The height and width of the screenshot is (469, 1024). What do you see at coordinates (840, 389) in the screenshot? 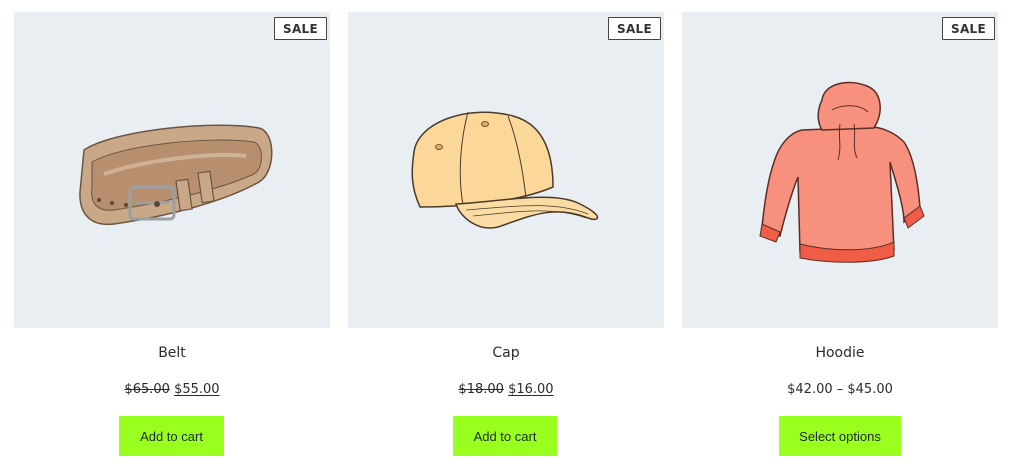
I see `product-price-range: $42.00 – $45.00` at bounding box center [840, 389].